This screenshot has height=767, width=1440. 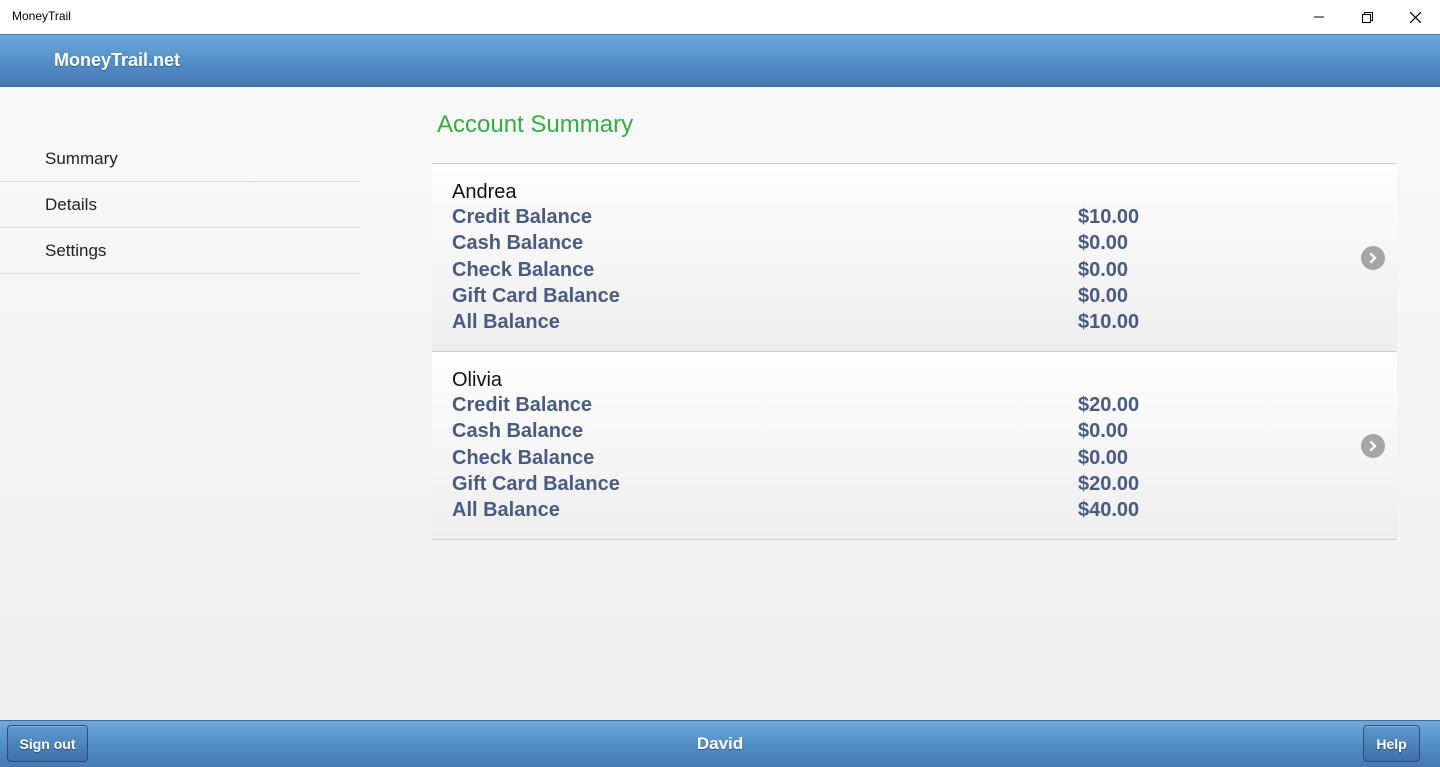 What do you see at coordinates (802, 512) in the screenshot?
I see `balance-row: All Balance $40.00` at bounding box center [802, 512].